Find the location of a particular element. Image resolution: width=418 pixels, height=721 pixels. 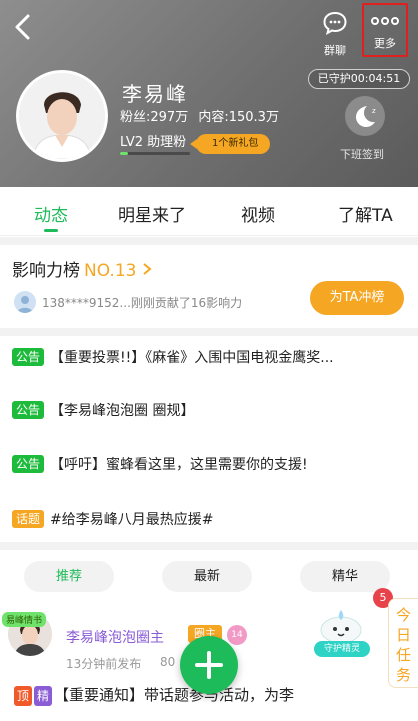

new-gift-pill: 1个新礼包 is located at coordinates (230, 144).